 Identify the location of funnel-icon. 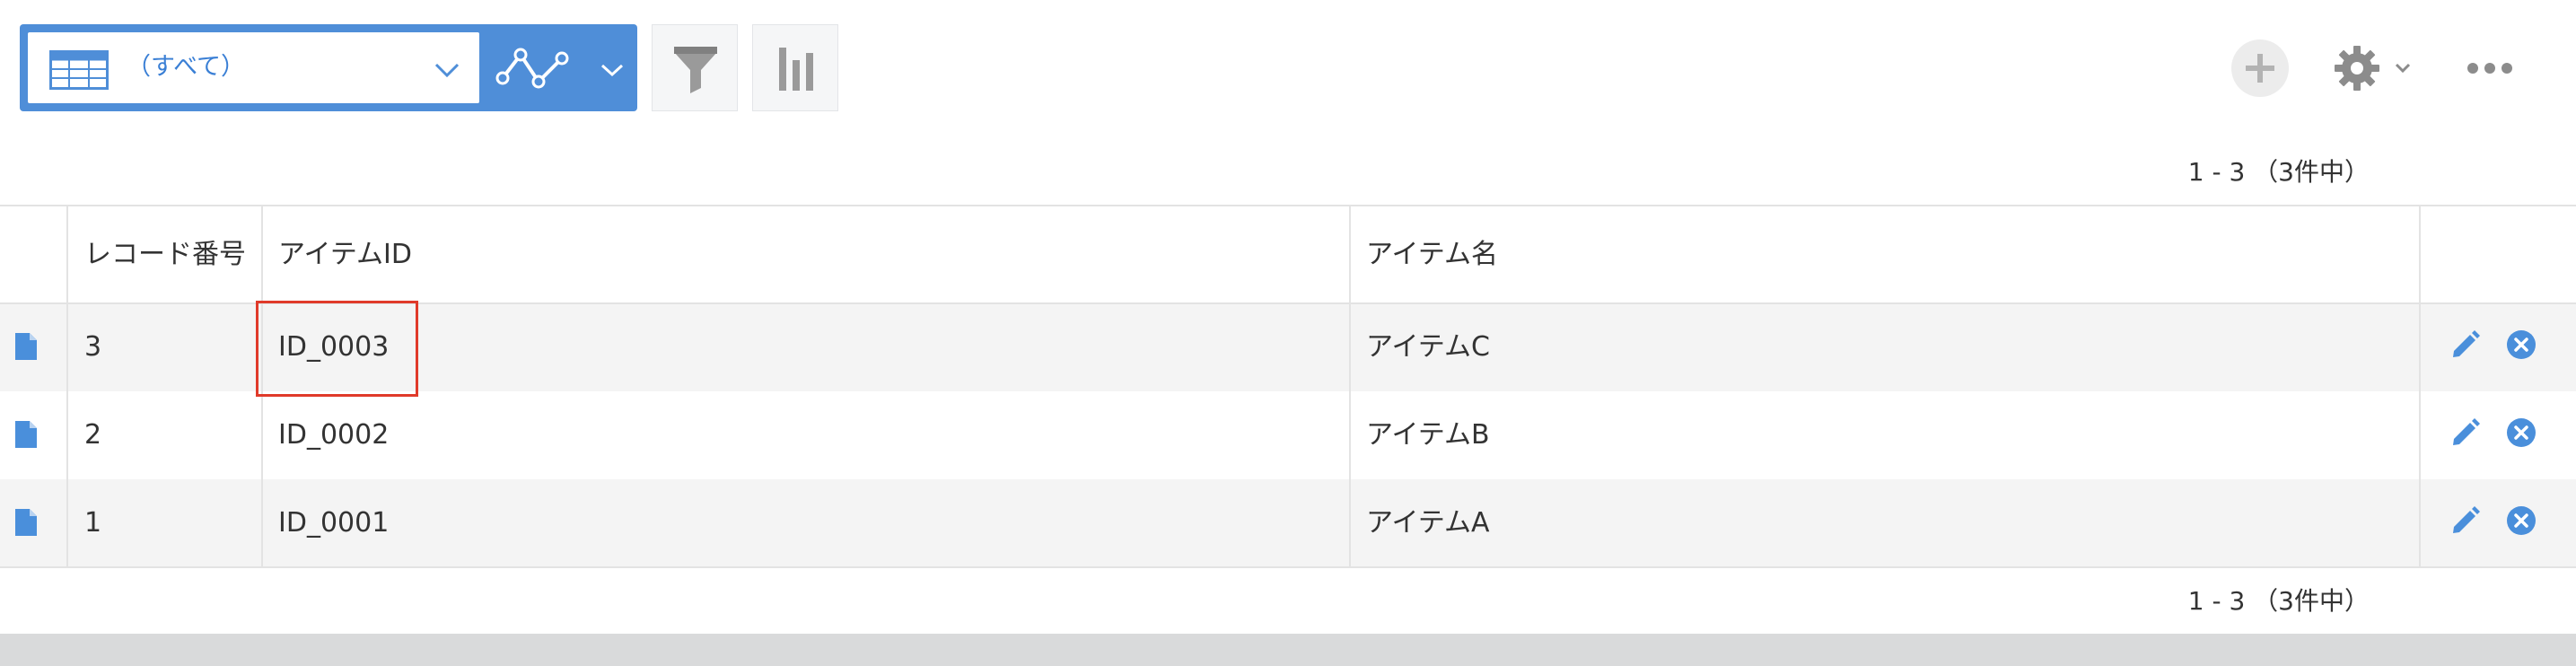
(695, 70).